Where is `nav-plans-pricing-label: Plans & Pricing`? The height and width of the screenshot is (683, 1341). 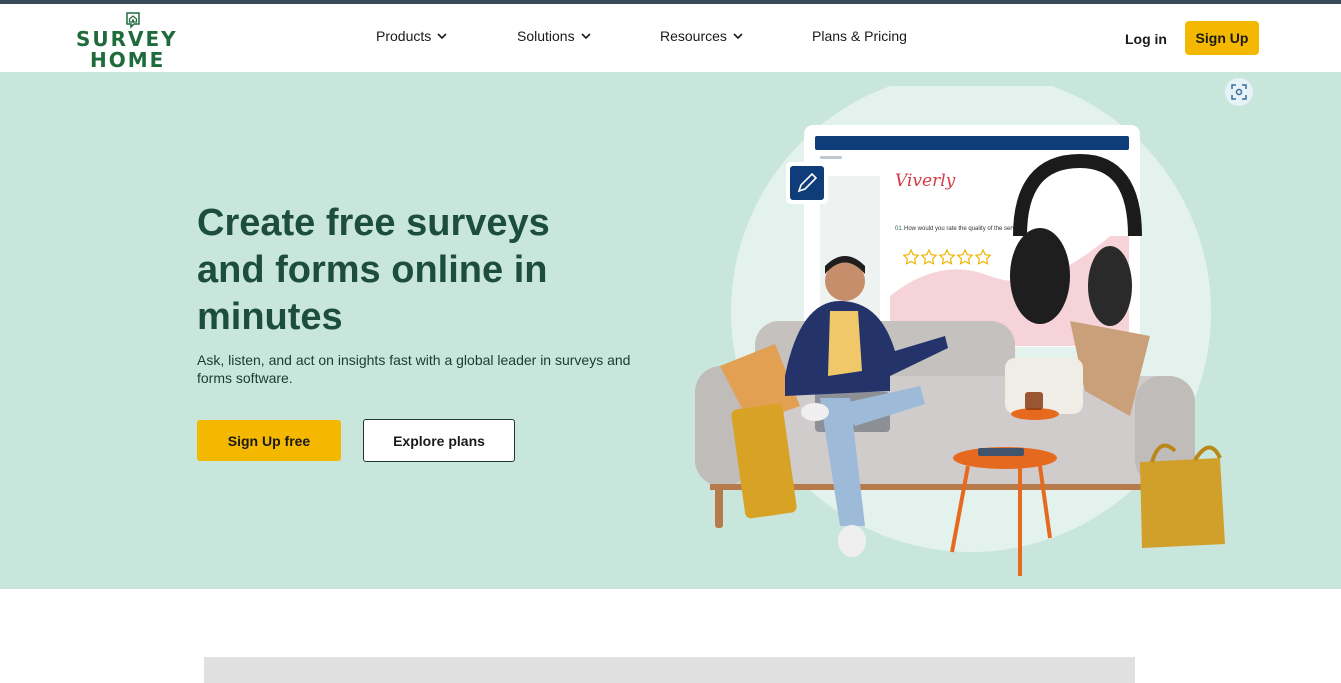
nav-plans-pricing-label: Plans & Pricing is located at coordinates (859, 36).